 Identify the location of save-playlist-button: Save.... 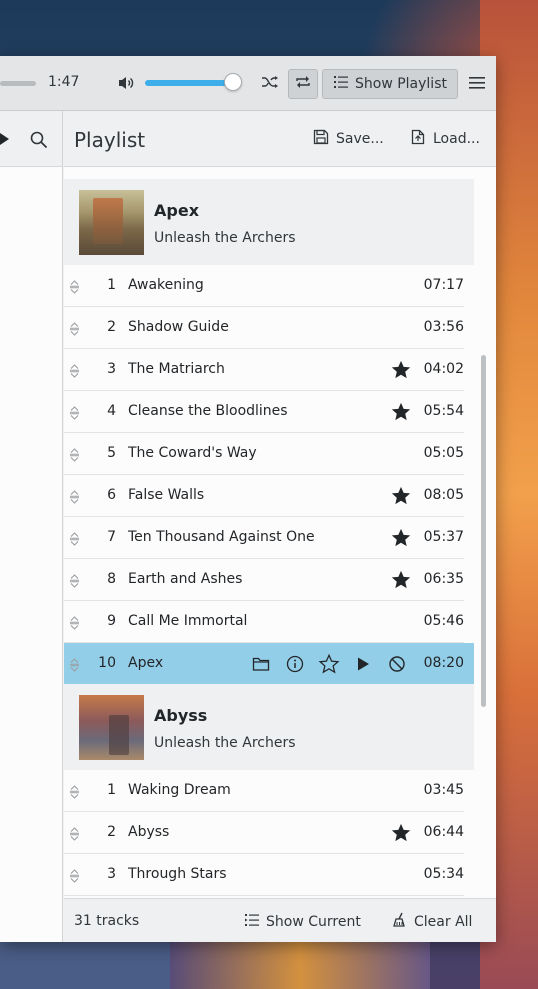
(348, 139).